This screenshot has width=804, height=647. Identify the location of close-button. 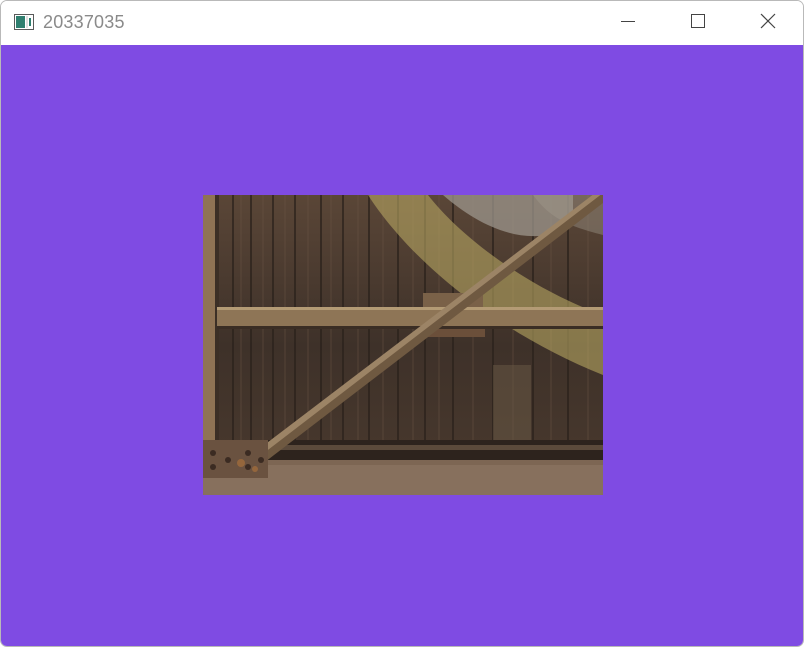
(768, 23).